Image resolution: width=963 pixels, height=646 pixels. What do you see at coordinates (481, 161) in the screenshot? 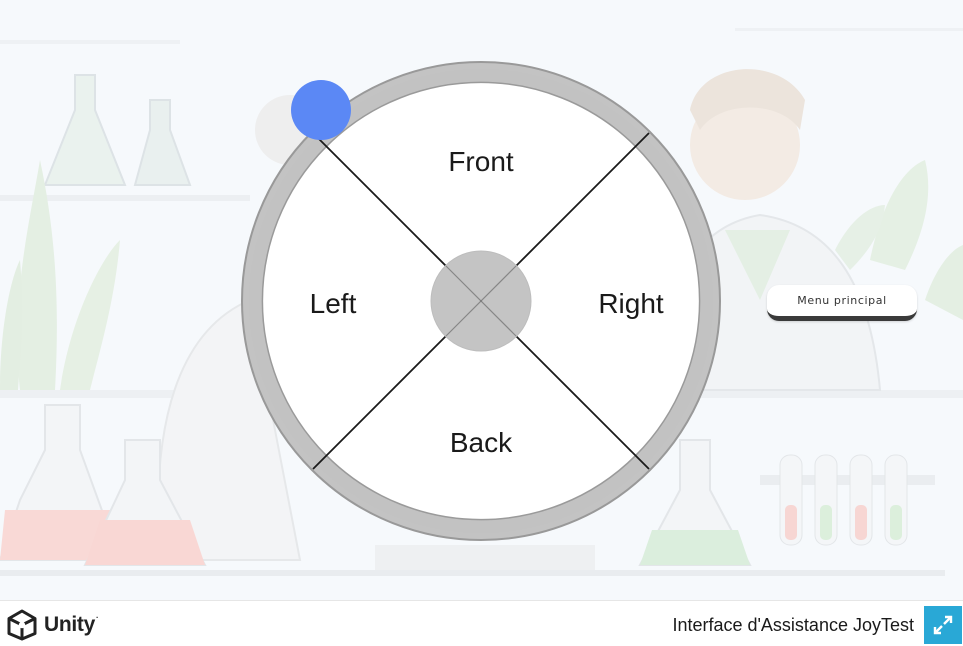
I see `label-front: Front` at bounding box center [481, 161].